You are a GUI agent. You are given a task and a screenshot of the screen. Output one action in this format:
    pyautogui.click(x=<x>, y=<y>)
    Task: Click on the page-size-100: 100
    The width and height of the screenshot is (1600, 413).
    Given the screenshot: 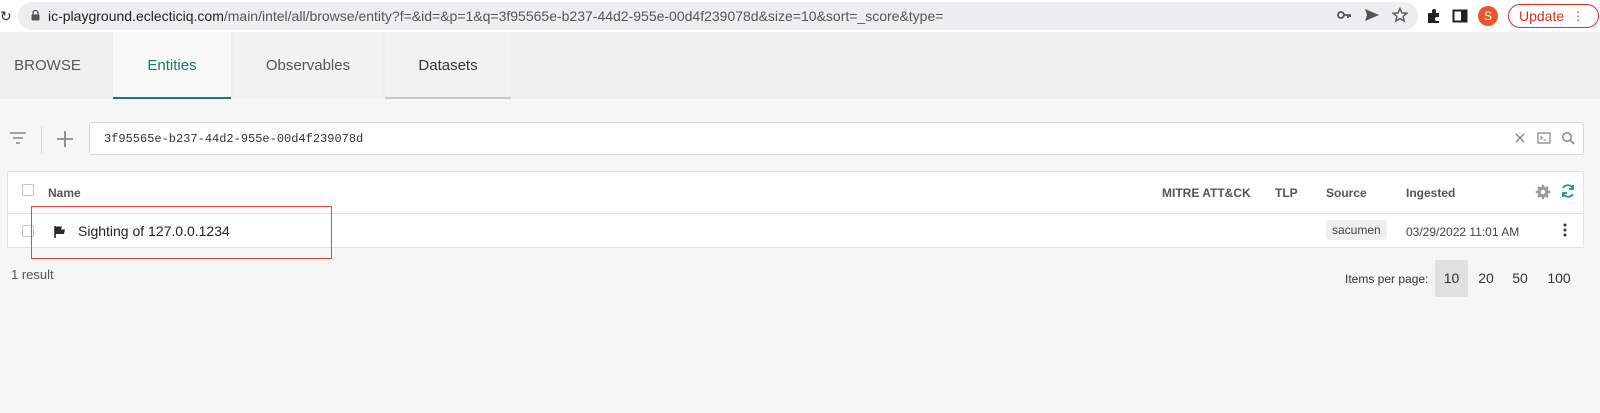 What is the action you would take?
    pyautogui.click(x=1559, y=278)
    